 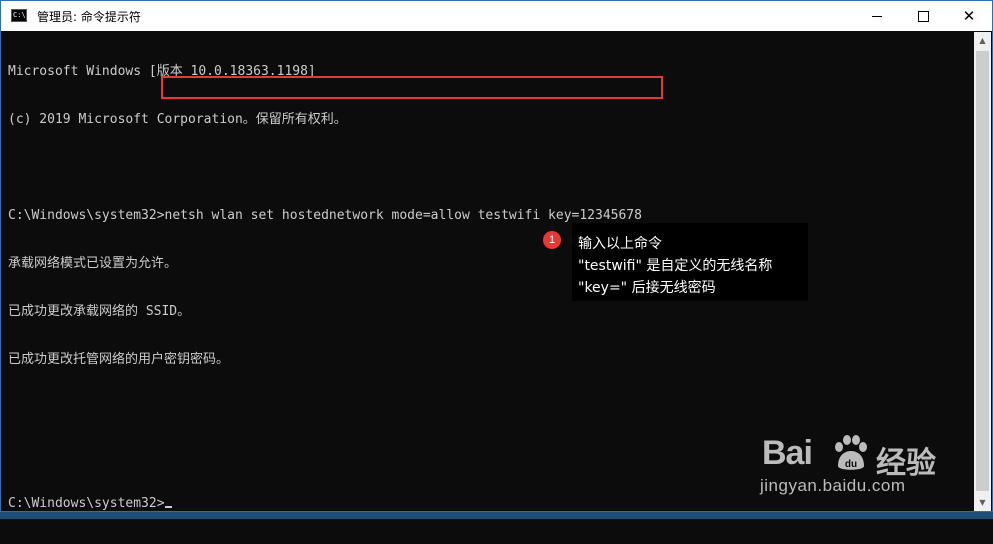 I want to click on watermark-logo-text: Bai, so click(x=787, y=453).